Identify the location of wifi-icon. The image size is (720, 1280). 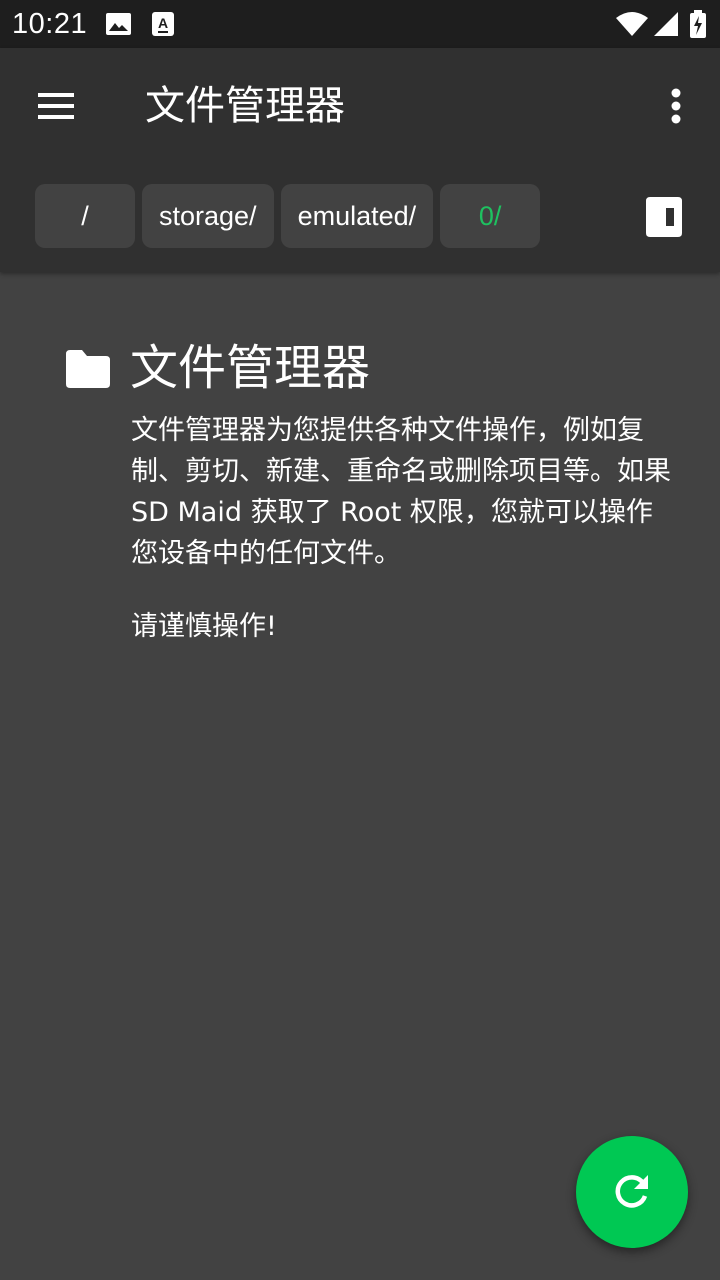
(632, 24).